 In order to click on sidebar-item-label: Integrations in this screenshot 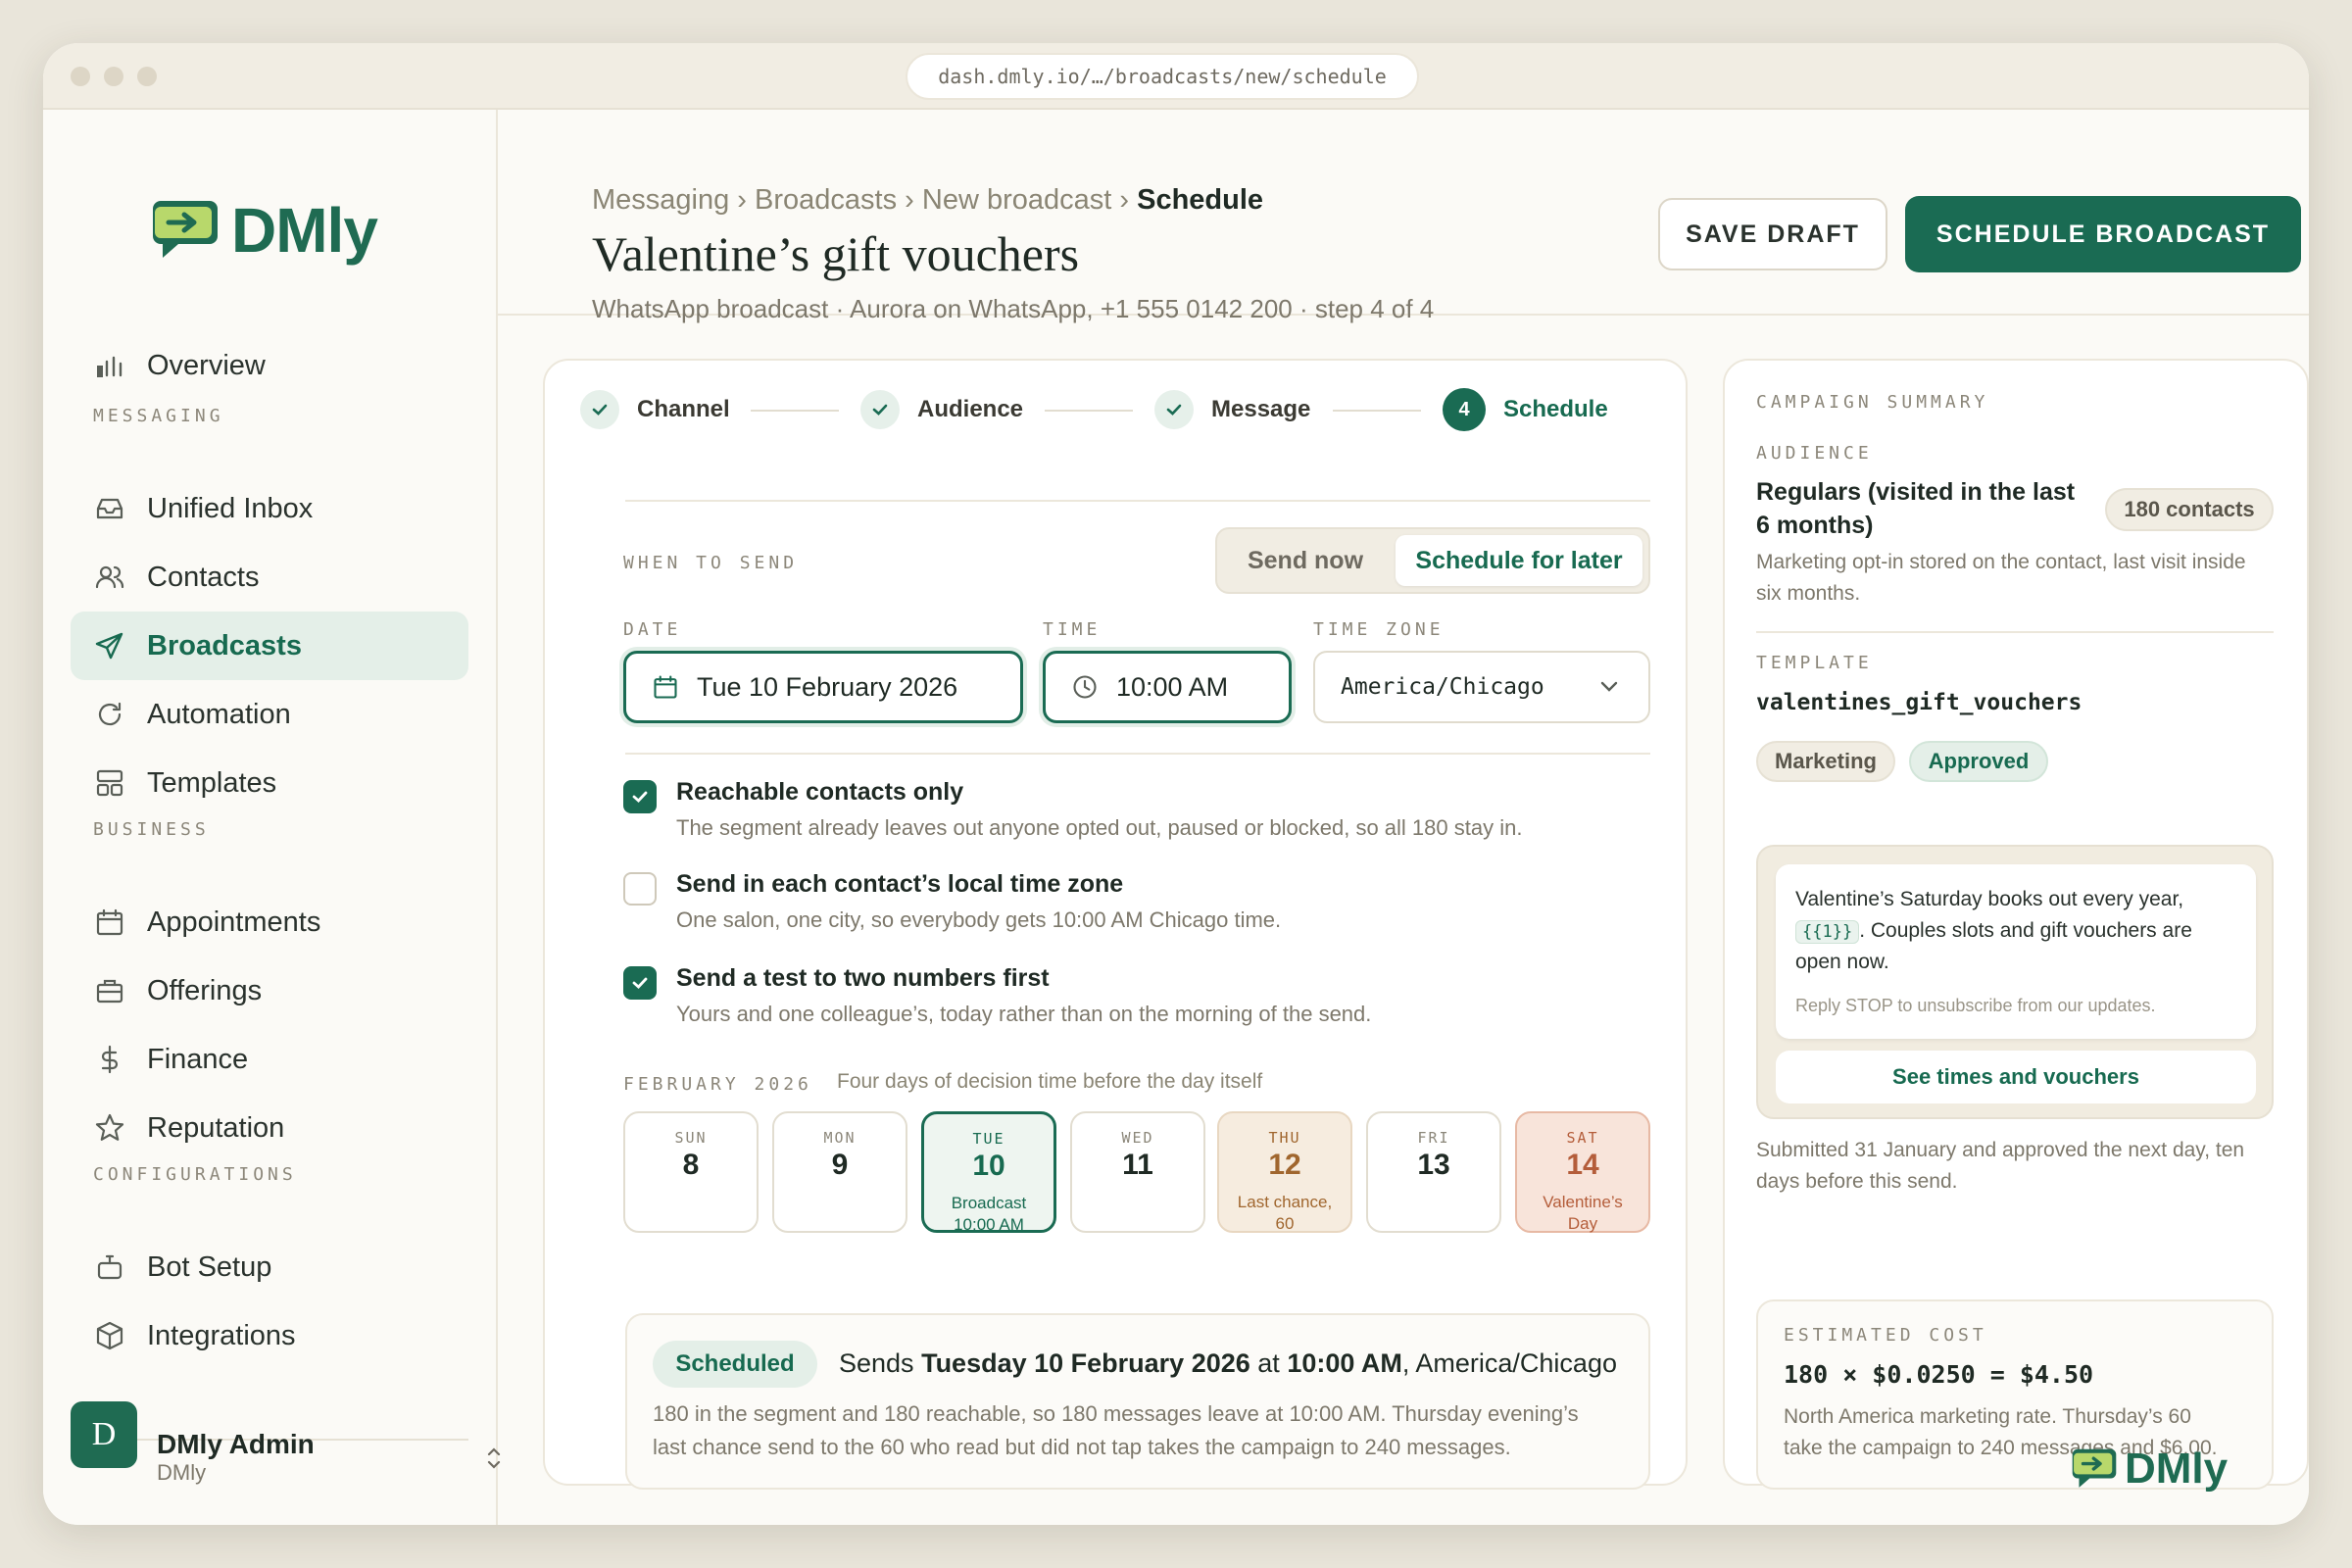, I will do `click(221, 1335)`.